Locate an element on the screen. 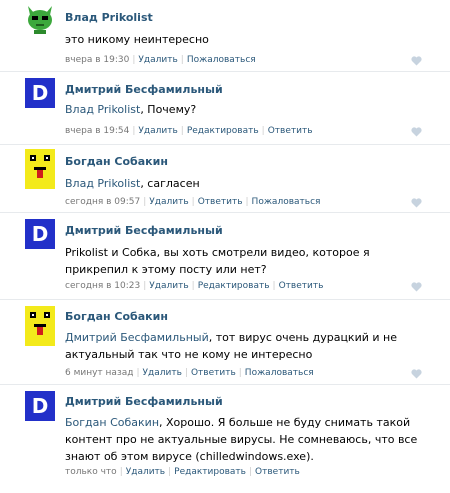 Image resolution: width=450 pixels, height=493 pixels. comment-time: вчера в 19:54 is located at coordinates (97, 131).